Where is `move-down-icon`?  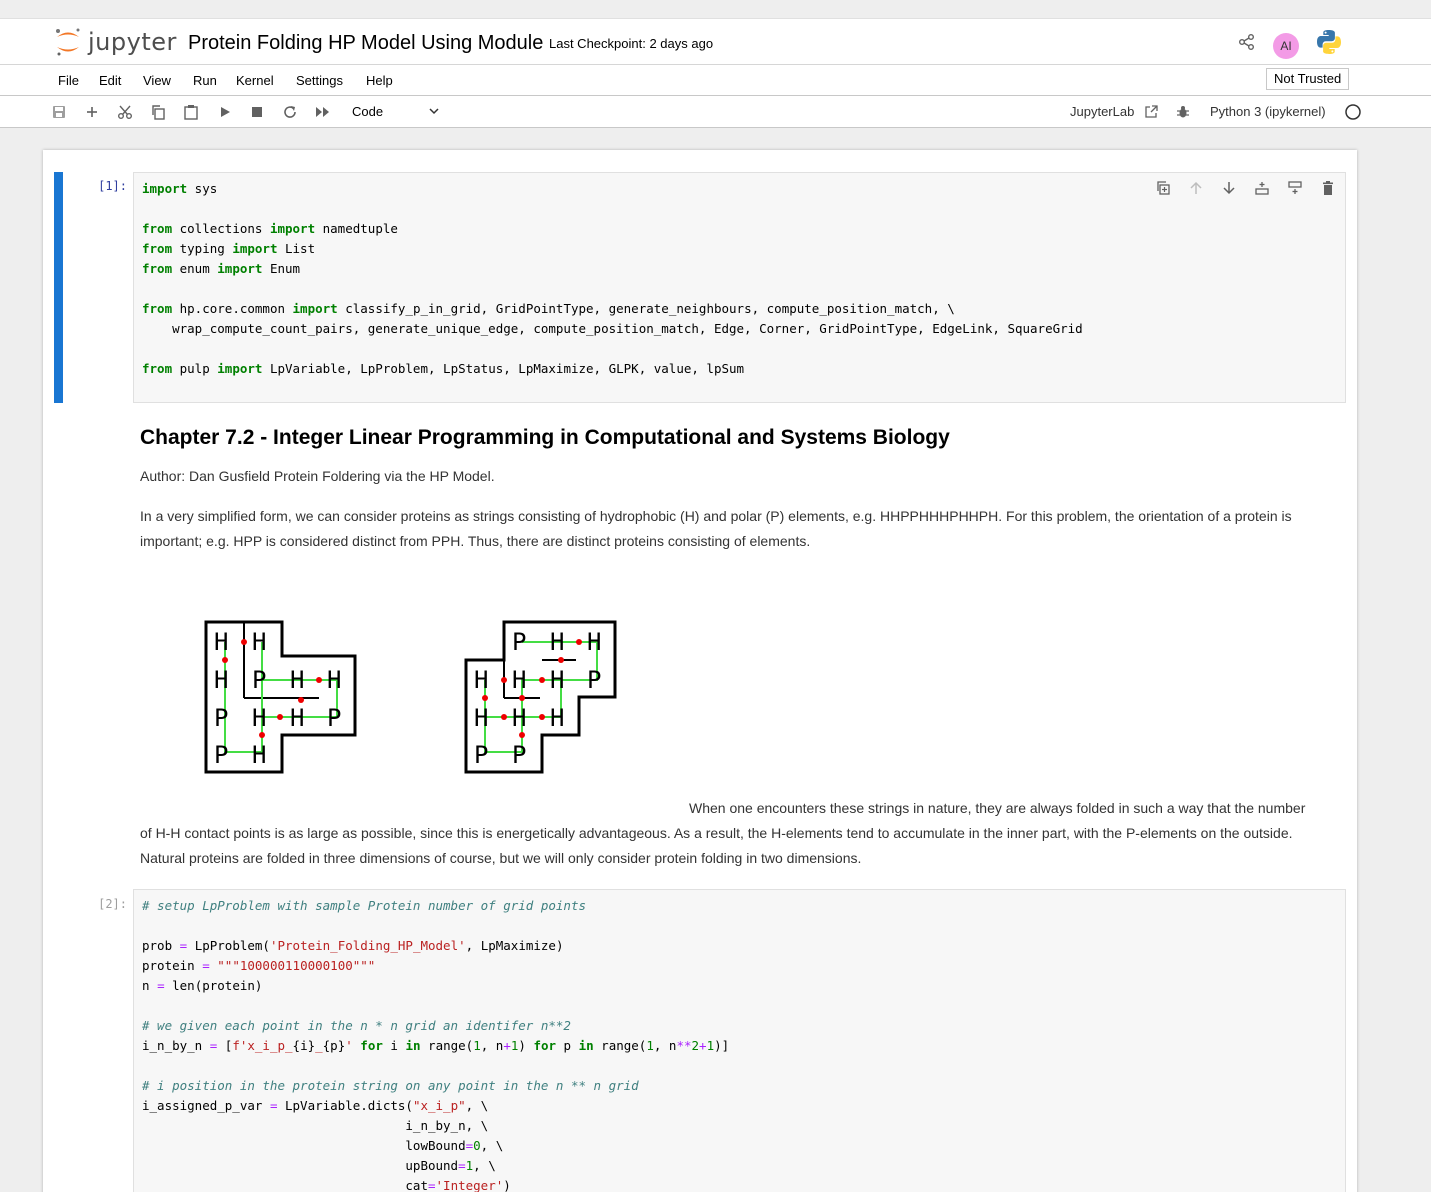
move-down-icon is located at coordinates (1229, 188).